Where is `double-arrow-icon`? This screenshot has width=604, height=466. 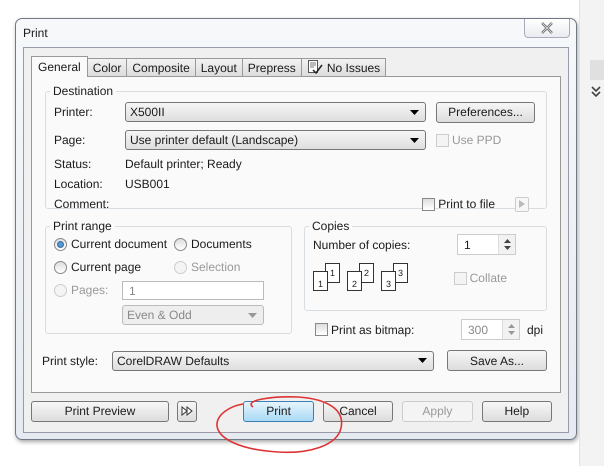
double-arrow-icon is located at coordinates (187, 411).